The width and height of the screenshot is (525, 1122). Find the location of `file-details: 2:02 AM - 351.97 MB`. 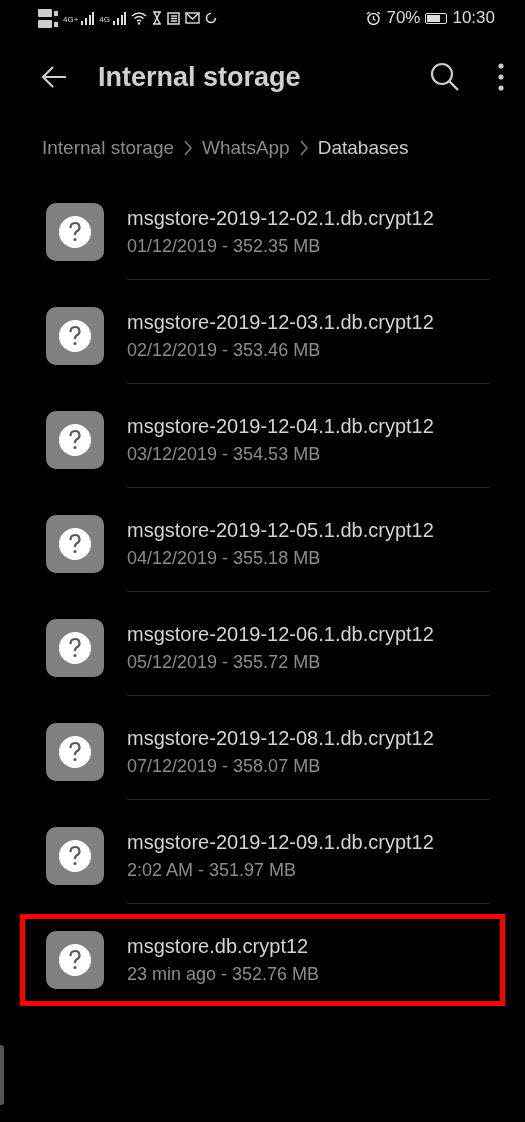

file-details: 2:02 AM - 351.97 MB is located at coordinates (212, 870).